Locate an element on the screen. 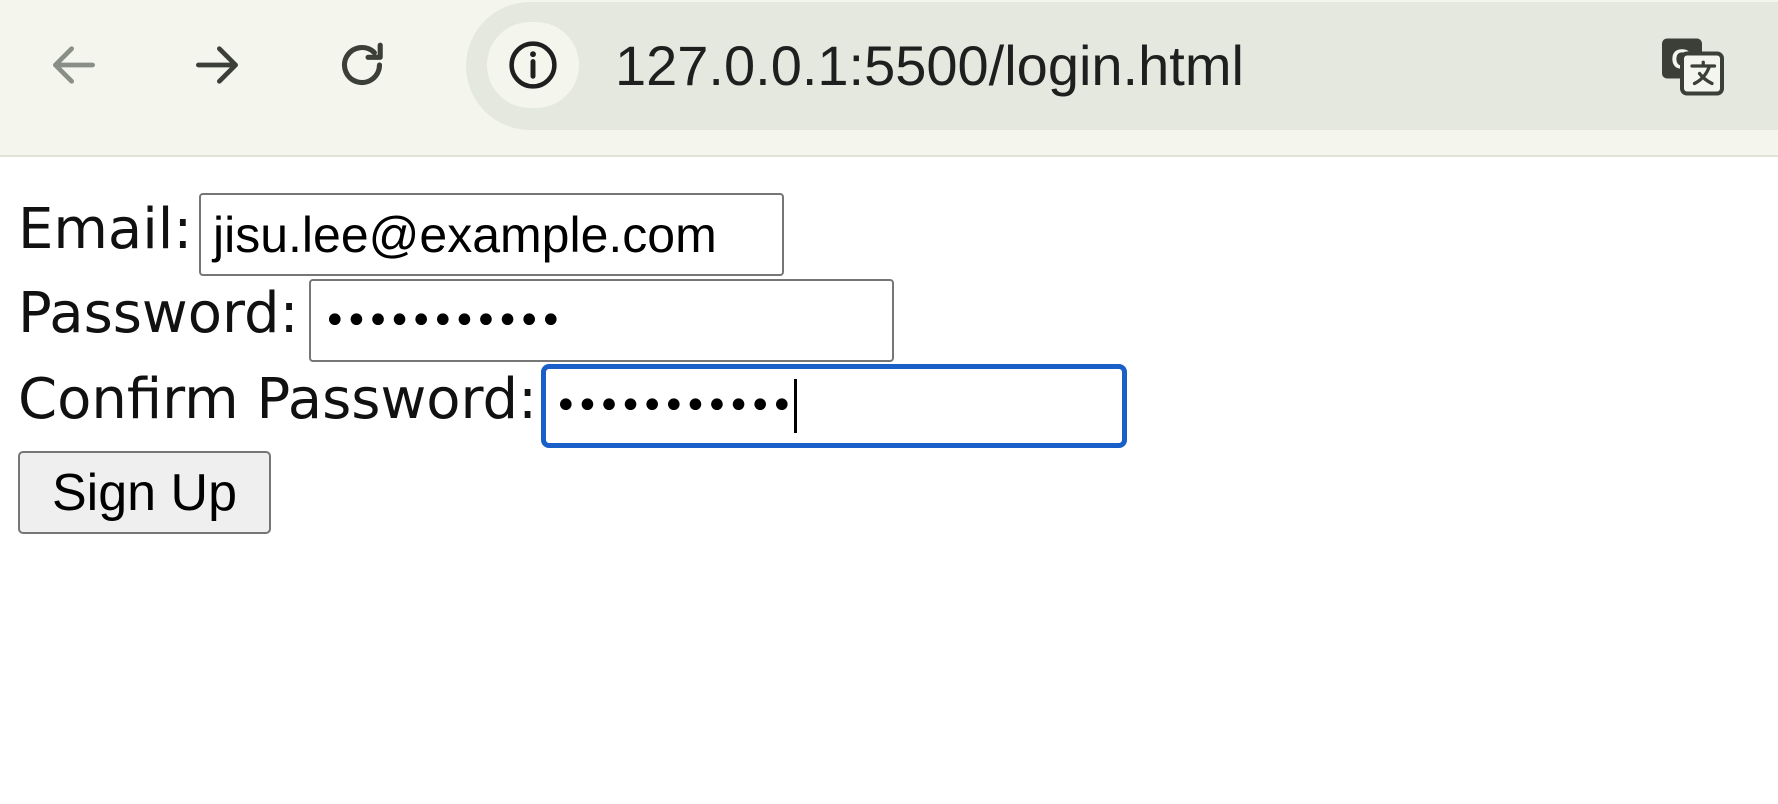  translate-icon: G is located at coordinates (1693, 67).